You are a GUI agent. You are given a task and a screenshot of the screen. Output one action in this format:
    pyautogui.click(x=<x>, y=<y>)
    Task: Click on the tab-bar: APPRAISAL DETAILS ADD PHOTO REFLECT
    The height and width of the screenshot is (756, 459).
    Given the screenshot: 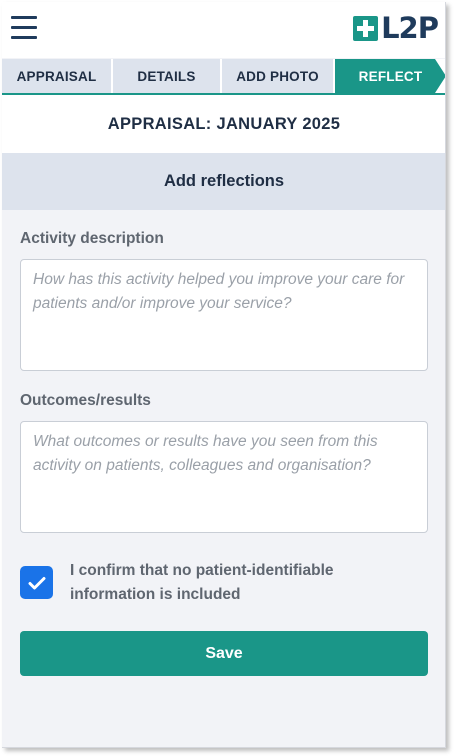 What is the action you would take?
    pyautogui.click(x=223, y=77)
    